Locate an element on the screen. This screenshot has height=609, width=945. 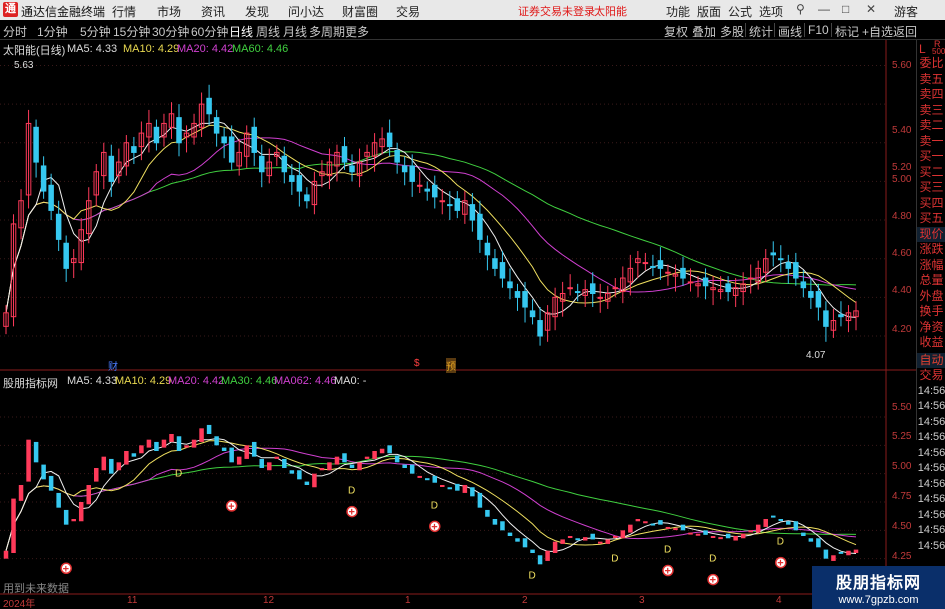
fuquan-button: 复权 is located at coordinates (676, 31).